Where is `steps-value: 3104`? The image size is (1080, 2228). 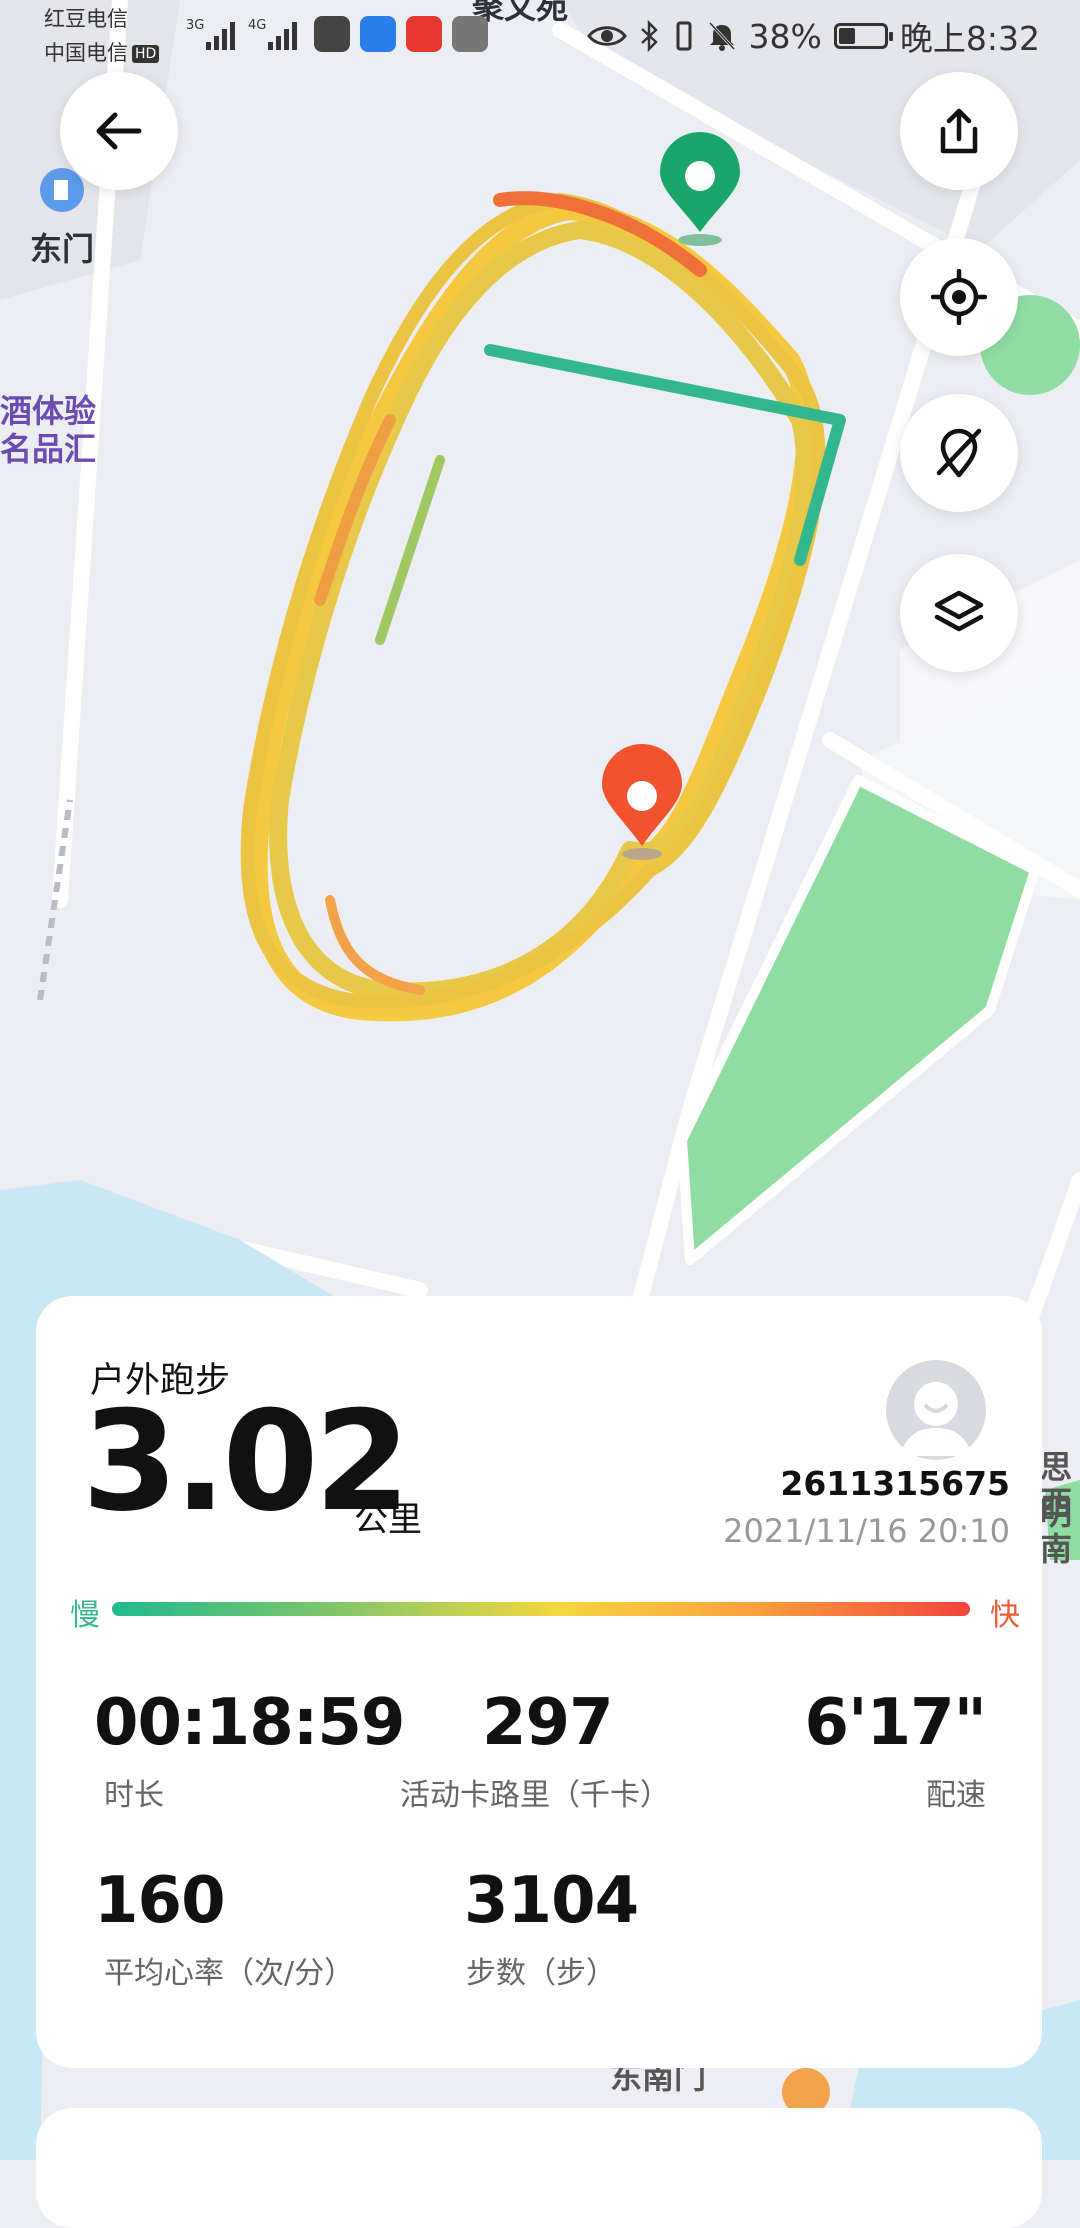 steps-value: 3104 is located at coordinates (551, 1901).